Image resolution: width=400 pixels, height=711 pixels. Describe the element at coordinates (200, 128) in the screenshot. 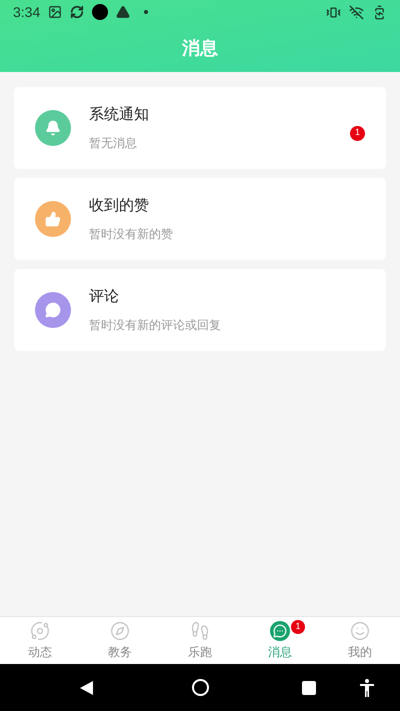

I see `message-card: 系统通知 暂无消息 1` at that location.